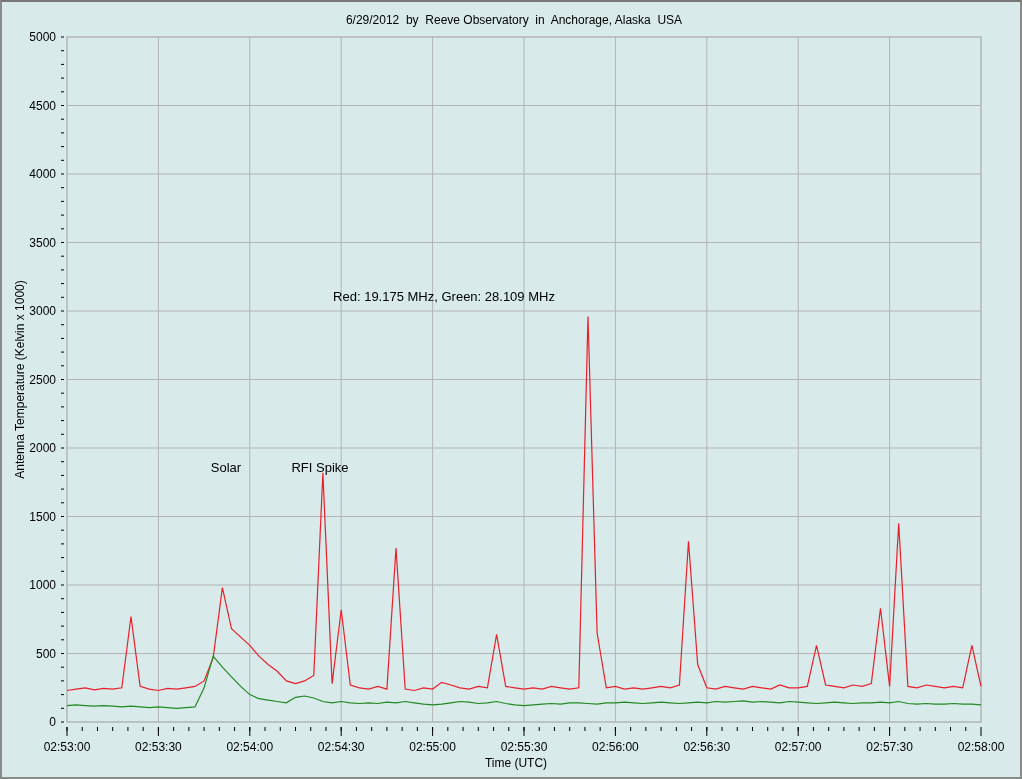  What do you see at coordinates (42, 242) in the screenshot?
I see `y-tick-label: 3500` at bounding box center [42, 242].